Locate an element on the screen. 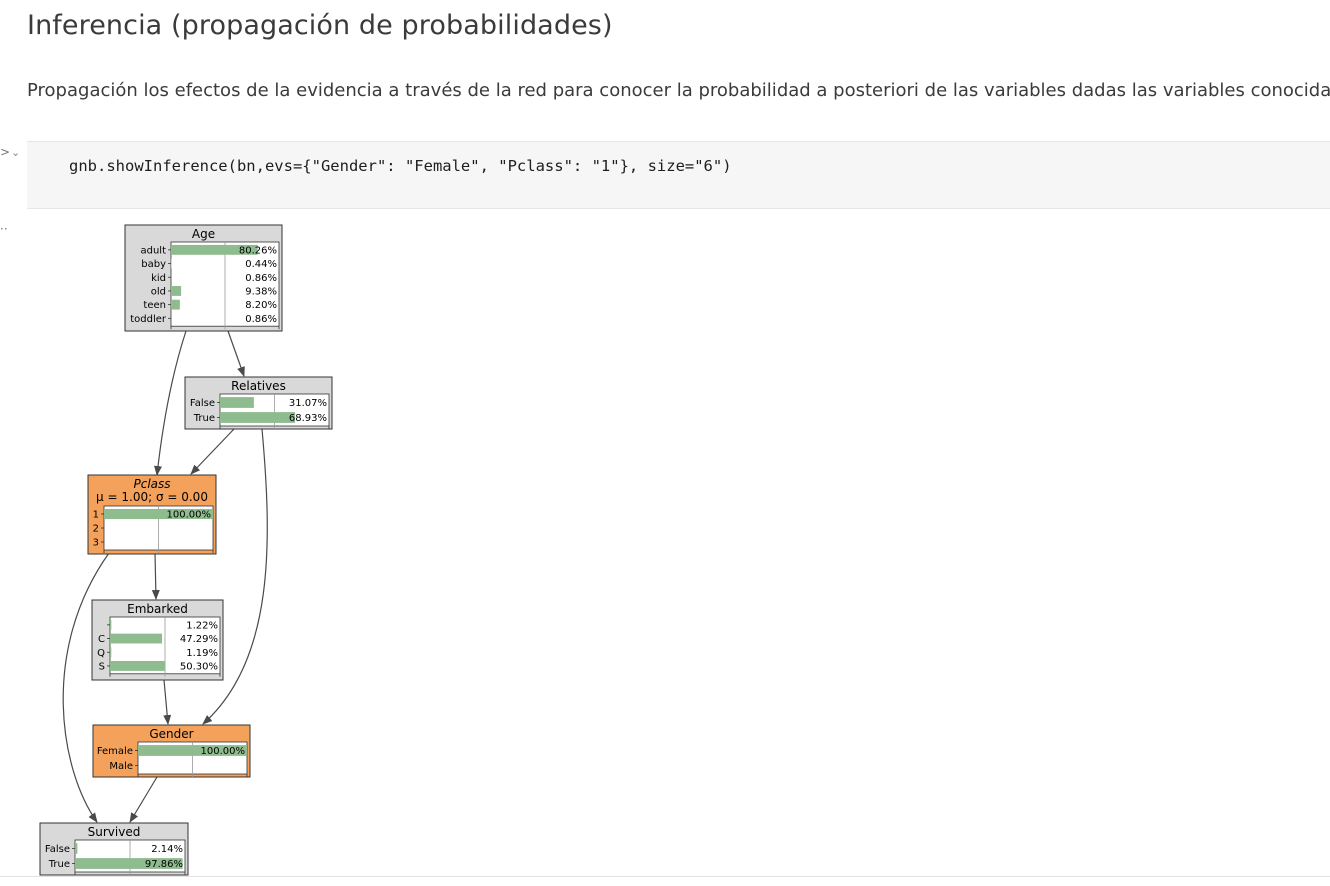 The image size is (1330, 886). edge-age-pclass is located at coordinates (170, 403).